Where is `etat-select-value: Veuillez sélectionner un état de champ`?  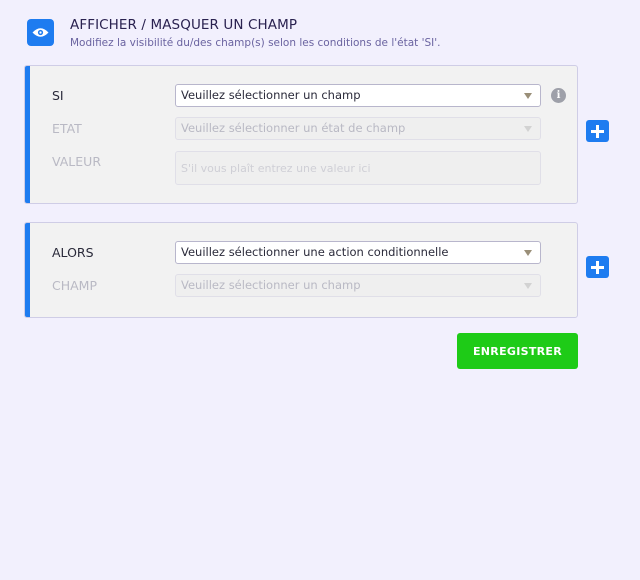 etat-select-value: Veuillez sélectionner un état de champ is located at coordinates (293, 128).